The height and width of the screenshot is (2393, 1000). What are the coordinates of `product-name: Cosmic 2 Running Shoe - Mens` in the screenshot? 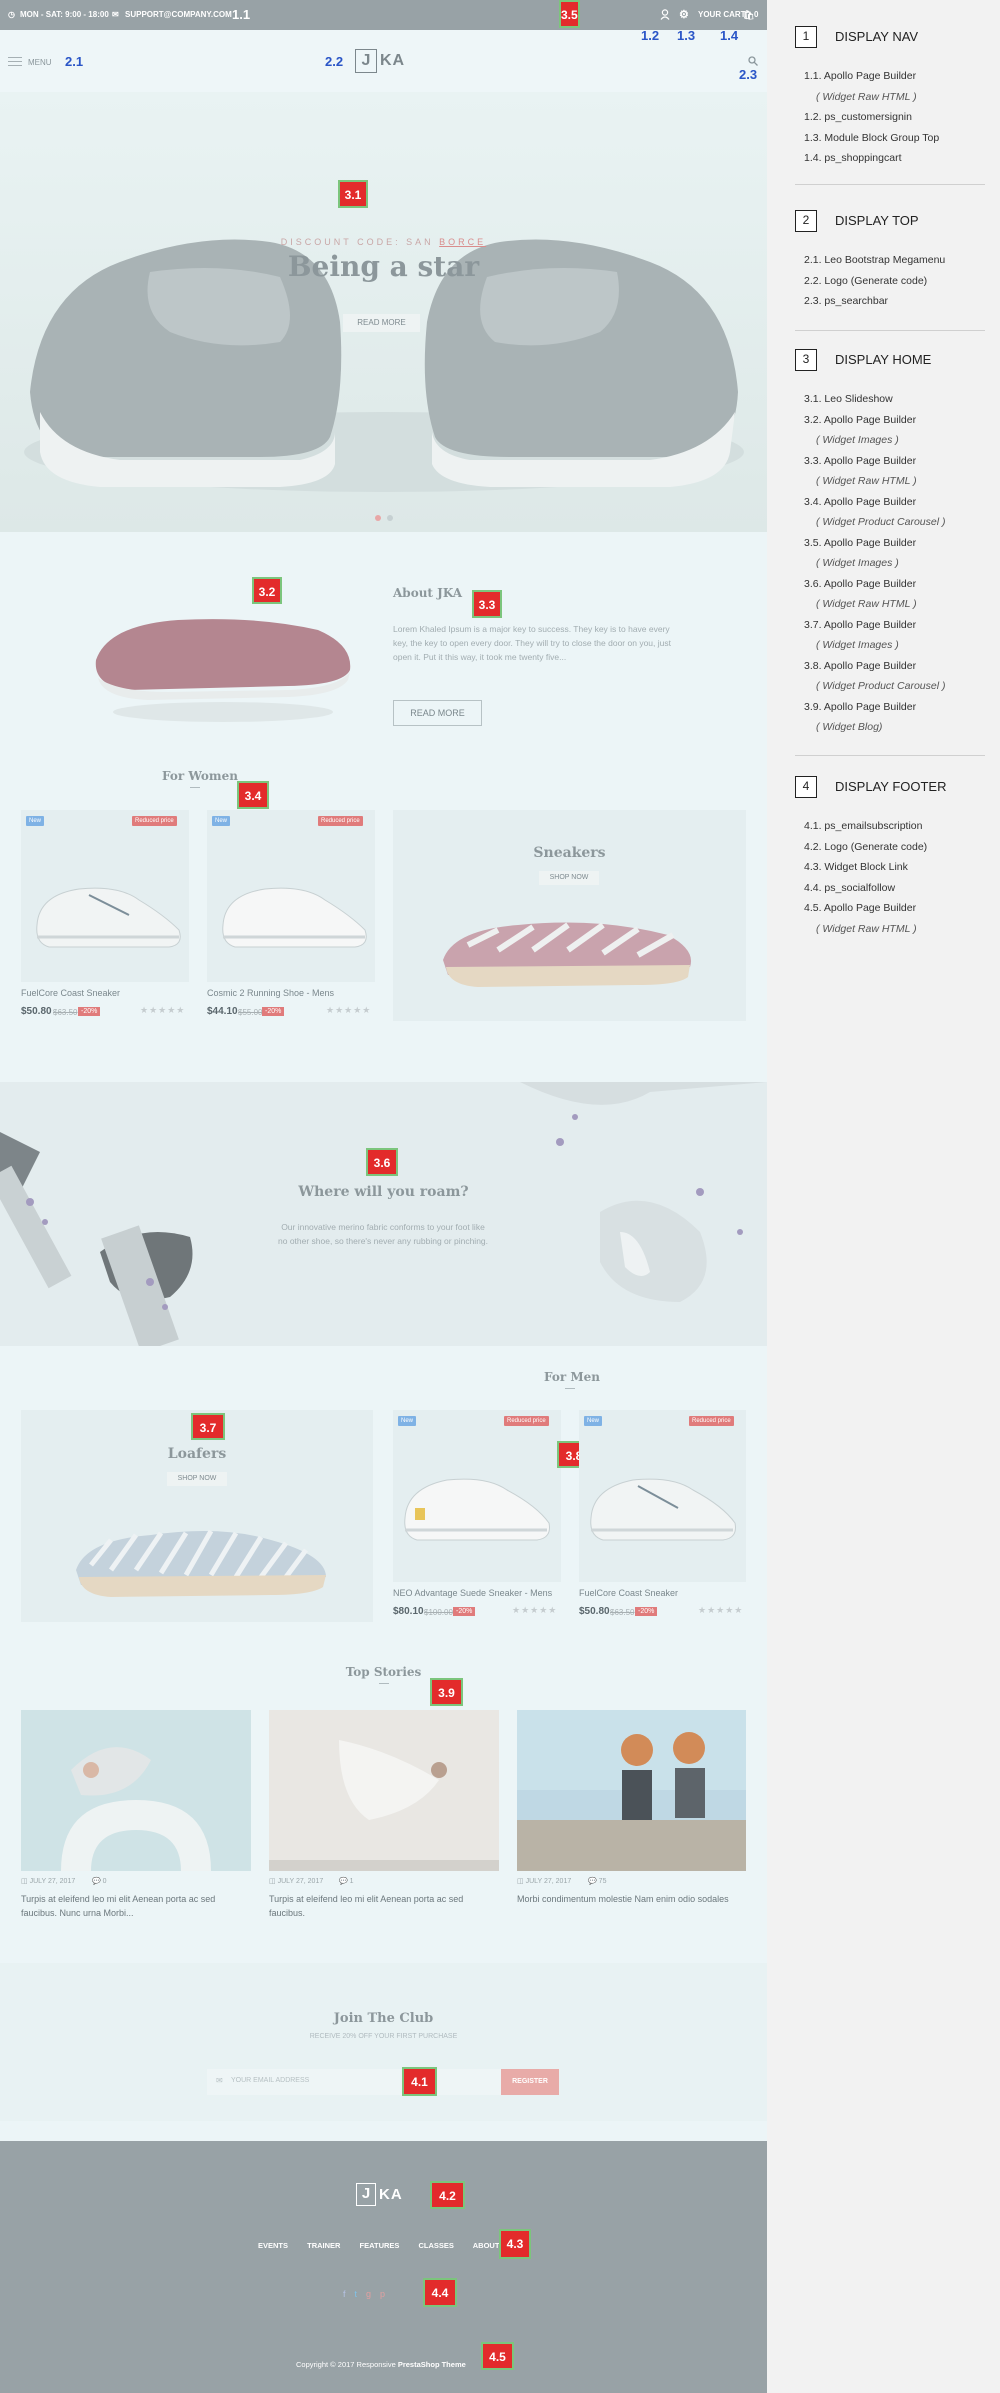 It's located at (270, 993).